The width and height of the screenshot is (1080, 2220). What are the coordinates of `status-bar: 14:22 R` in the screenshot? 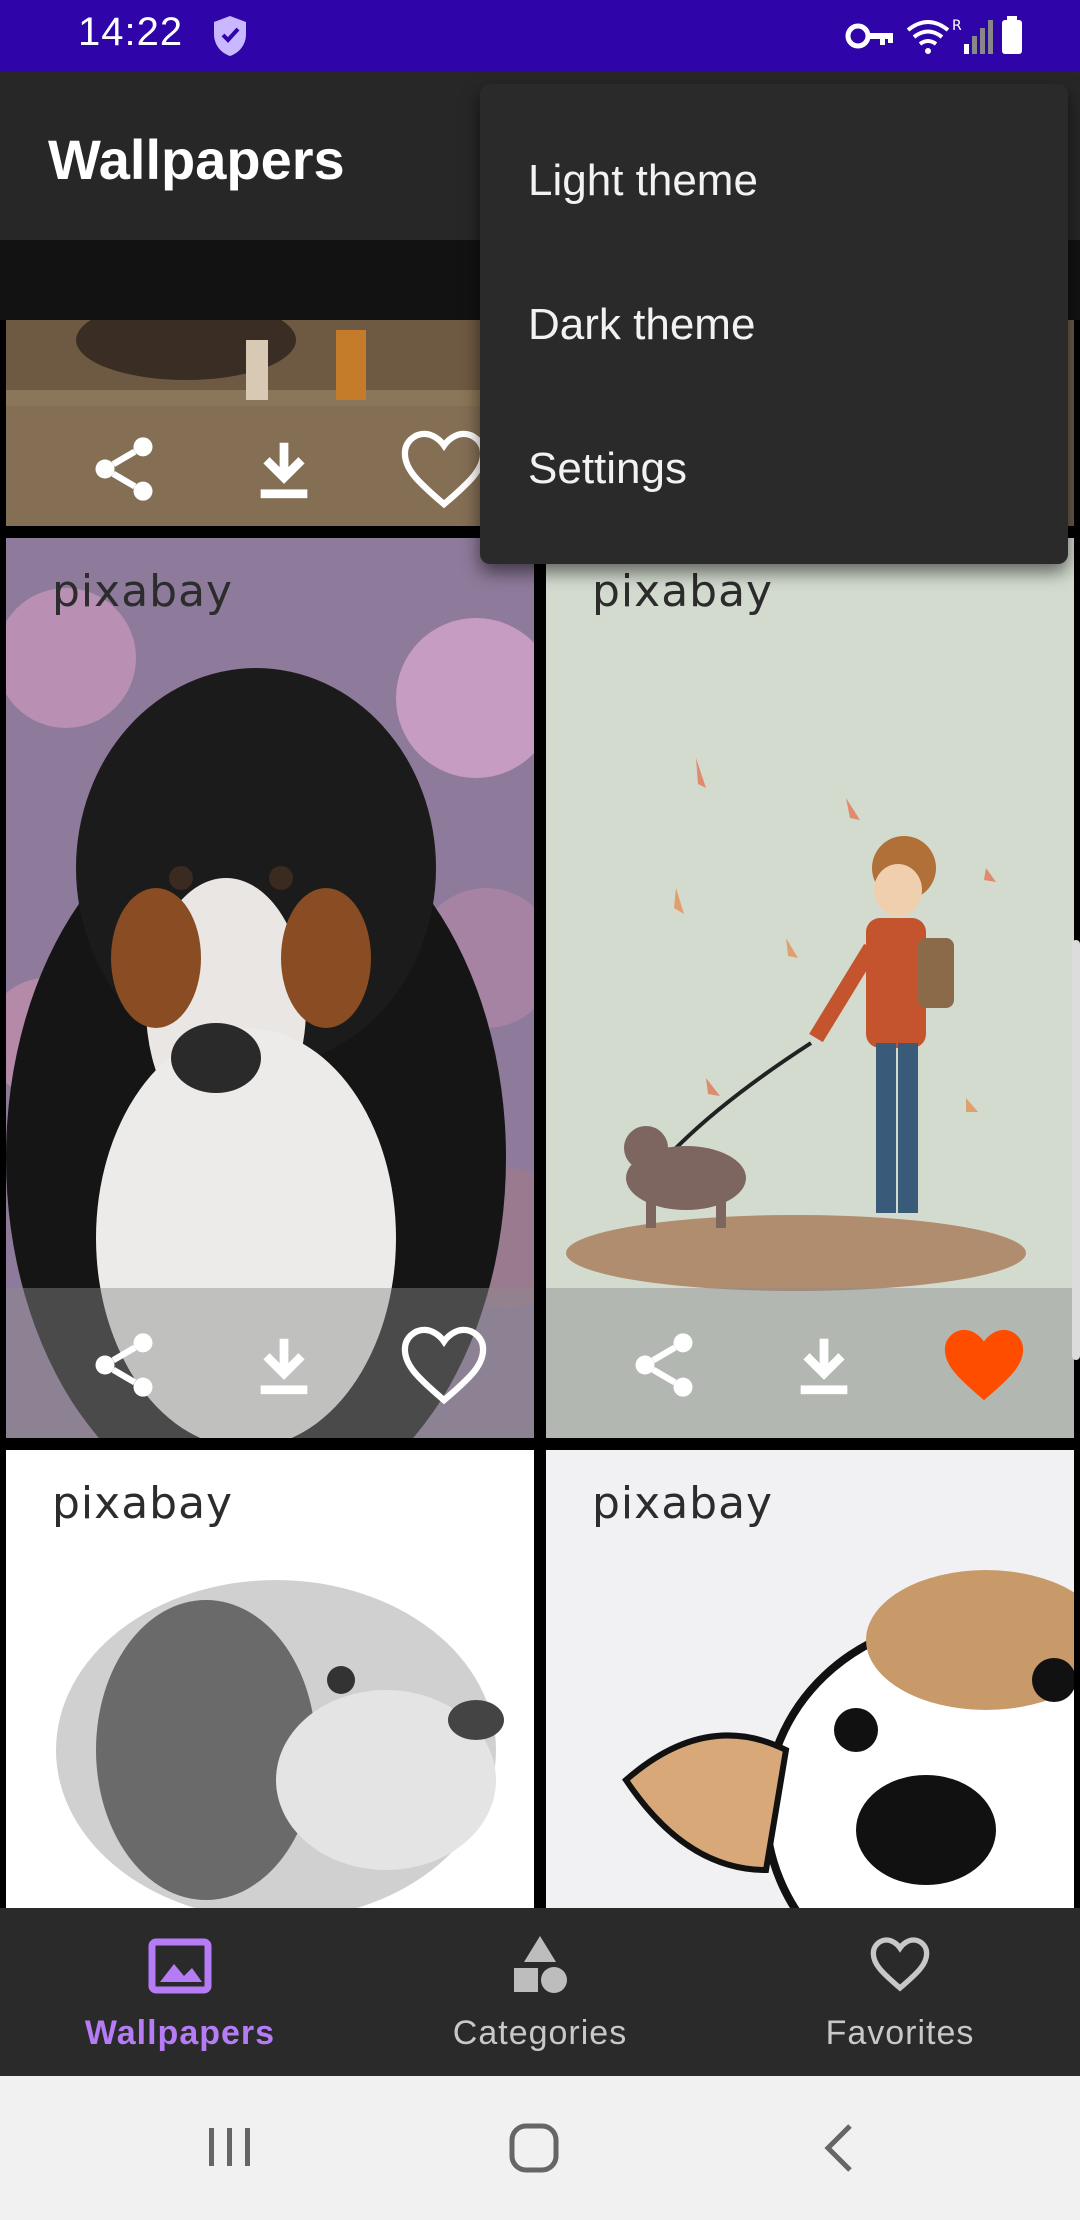 It's located at (540, 36).